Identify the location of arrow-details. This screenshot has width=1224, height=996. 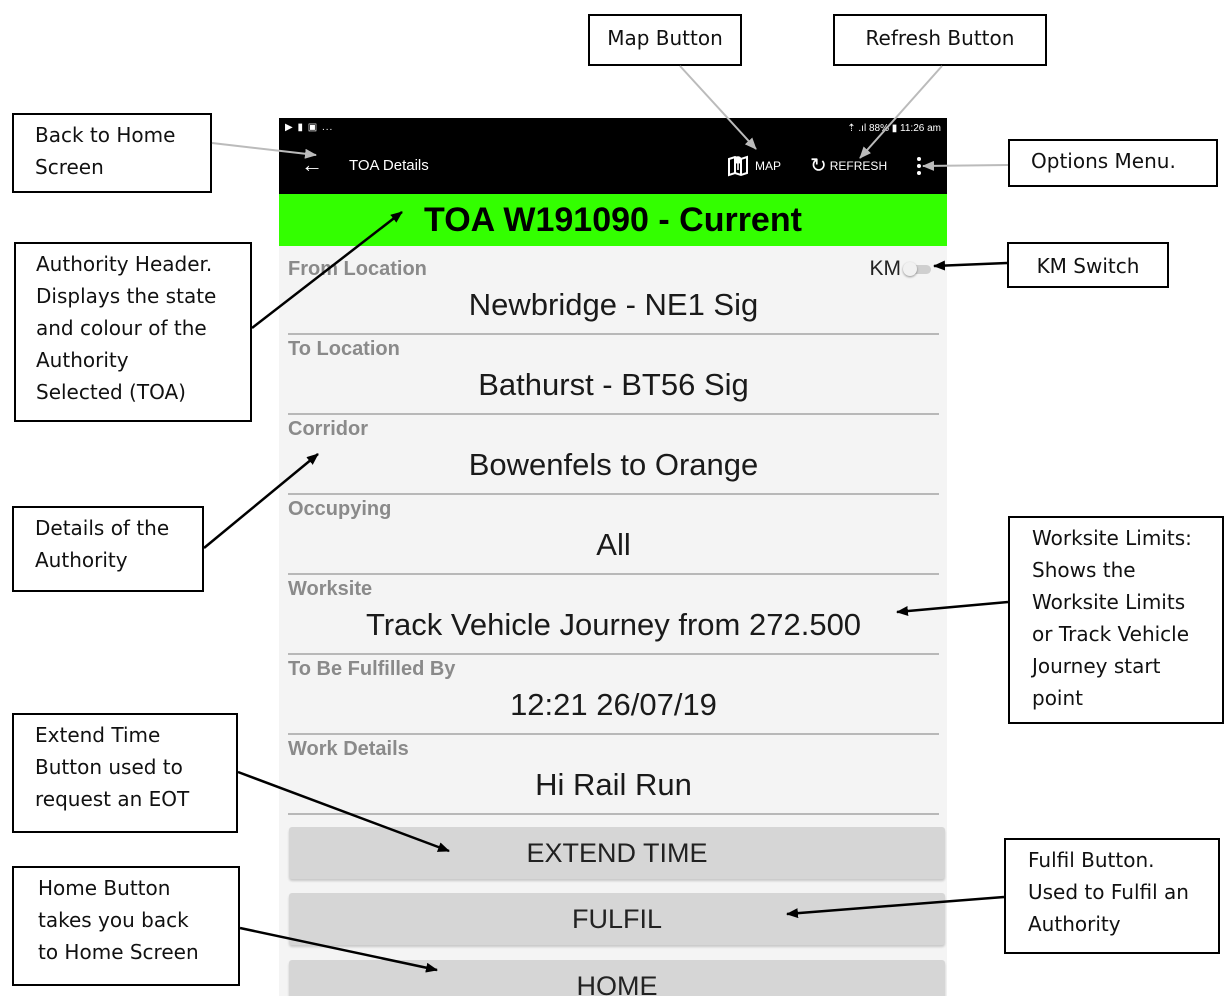
(261, 501).